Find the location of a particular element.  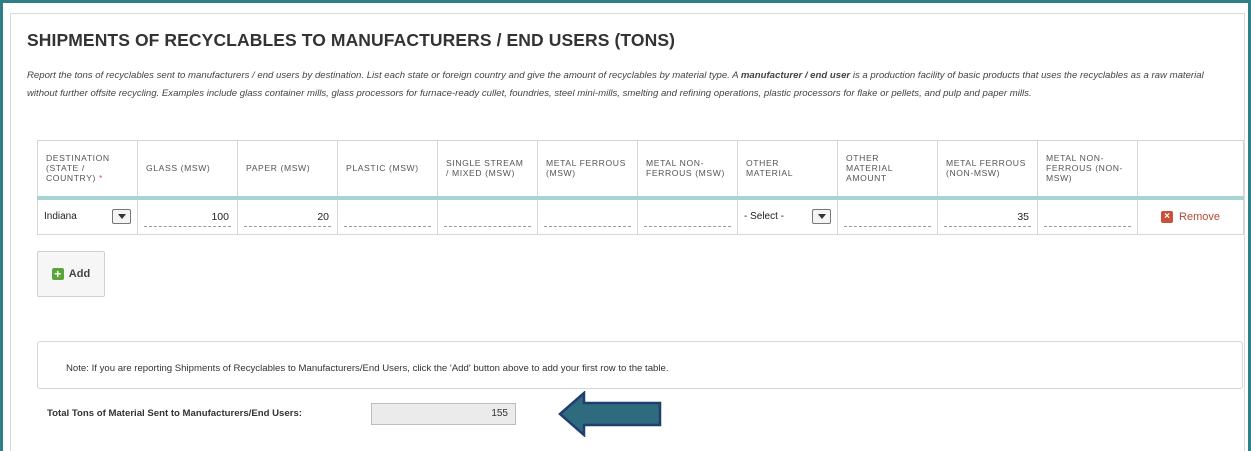

pointer-arrow-icon is located at coordinates (610, 414).